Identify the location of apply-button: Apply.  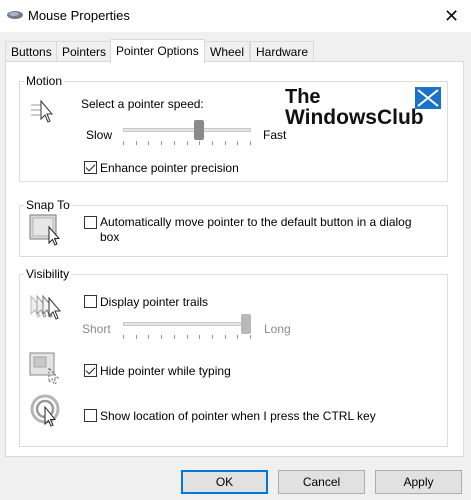
(418, 482).